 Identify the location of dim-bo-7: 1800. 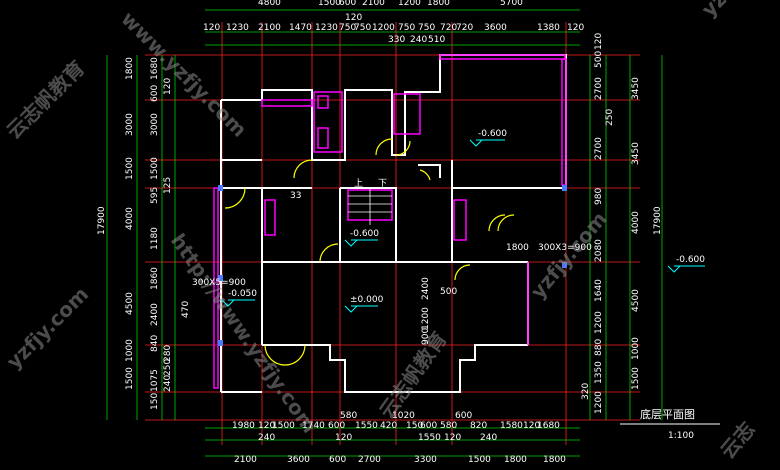
(515, 460).